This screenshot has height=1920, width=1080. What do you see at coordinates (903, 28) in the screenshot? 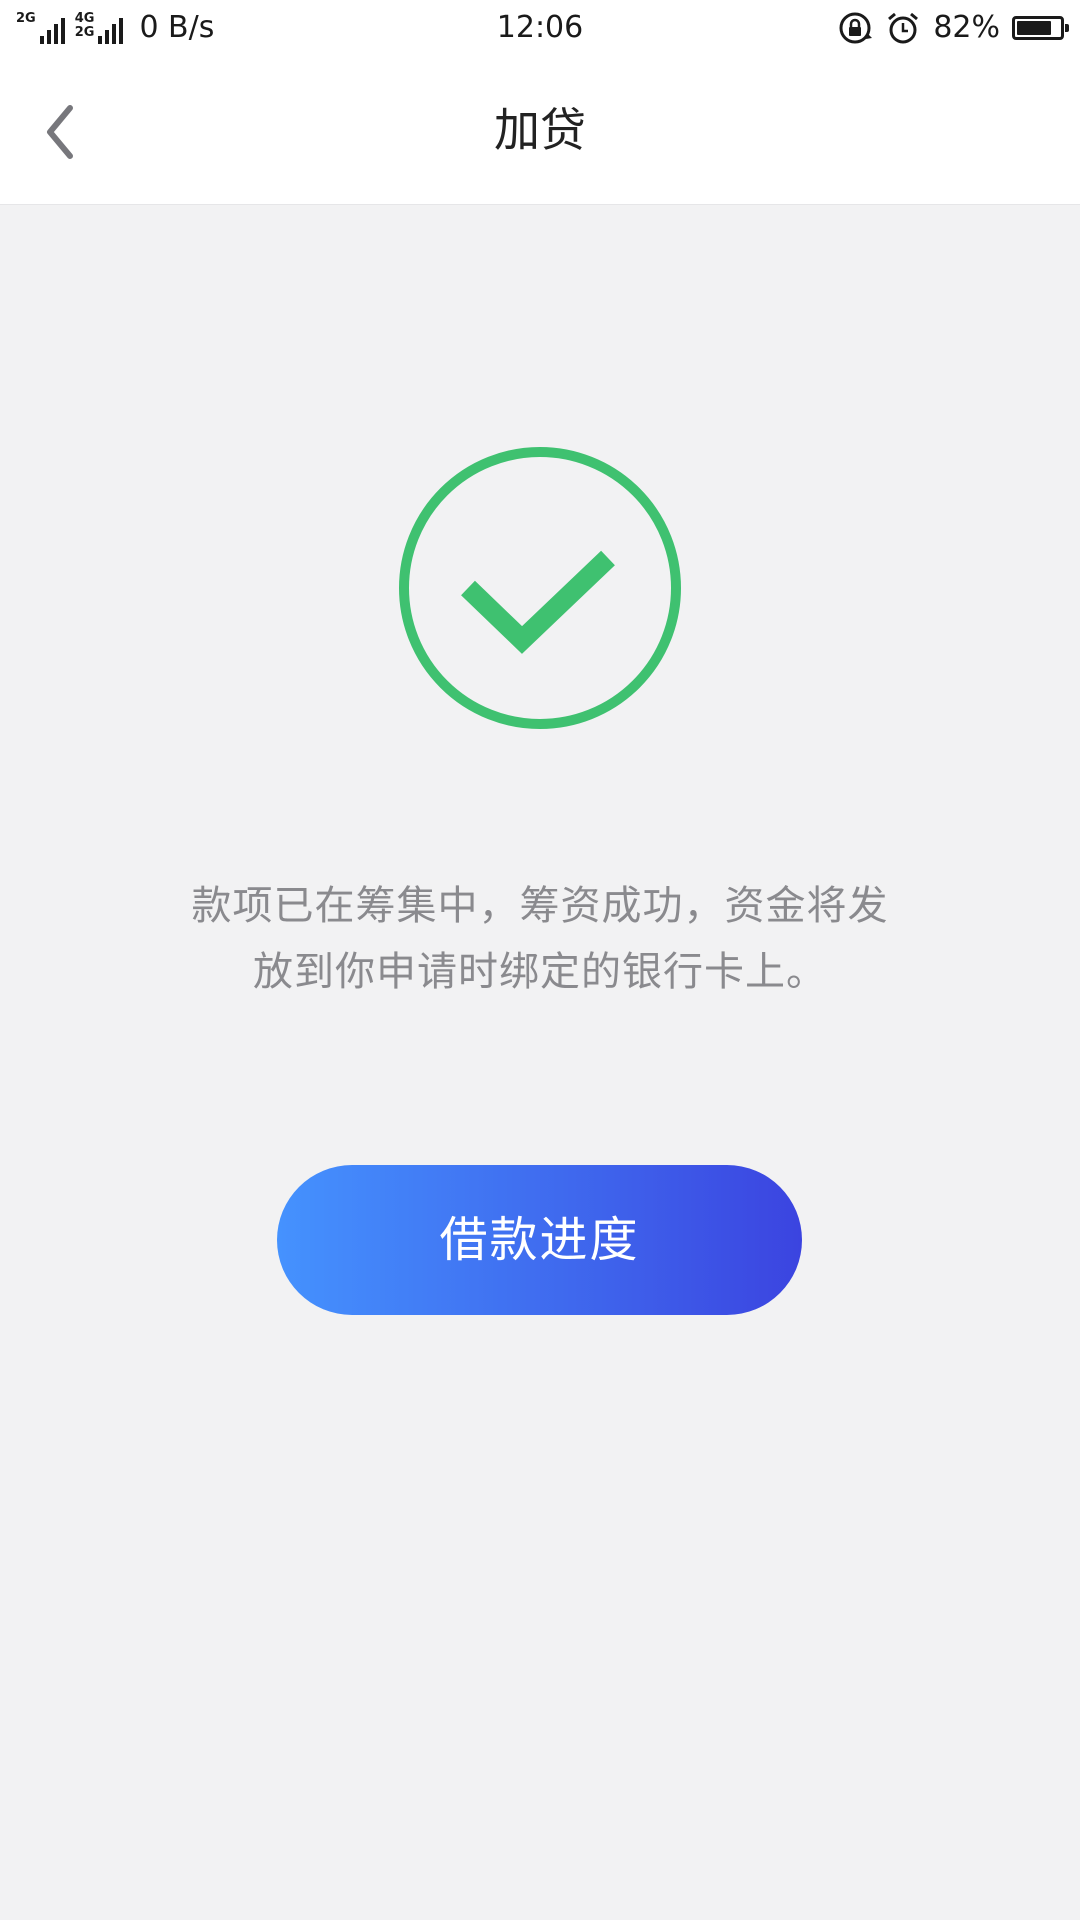
I see `alarm-icon` at bounding box center [903, 28].